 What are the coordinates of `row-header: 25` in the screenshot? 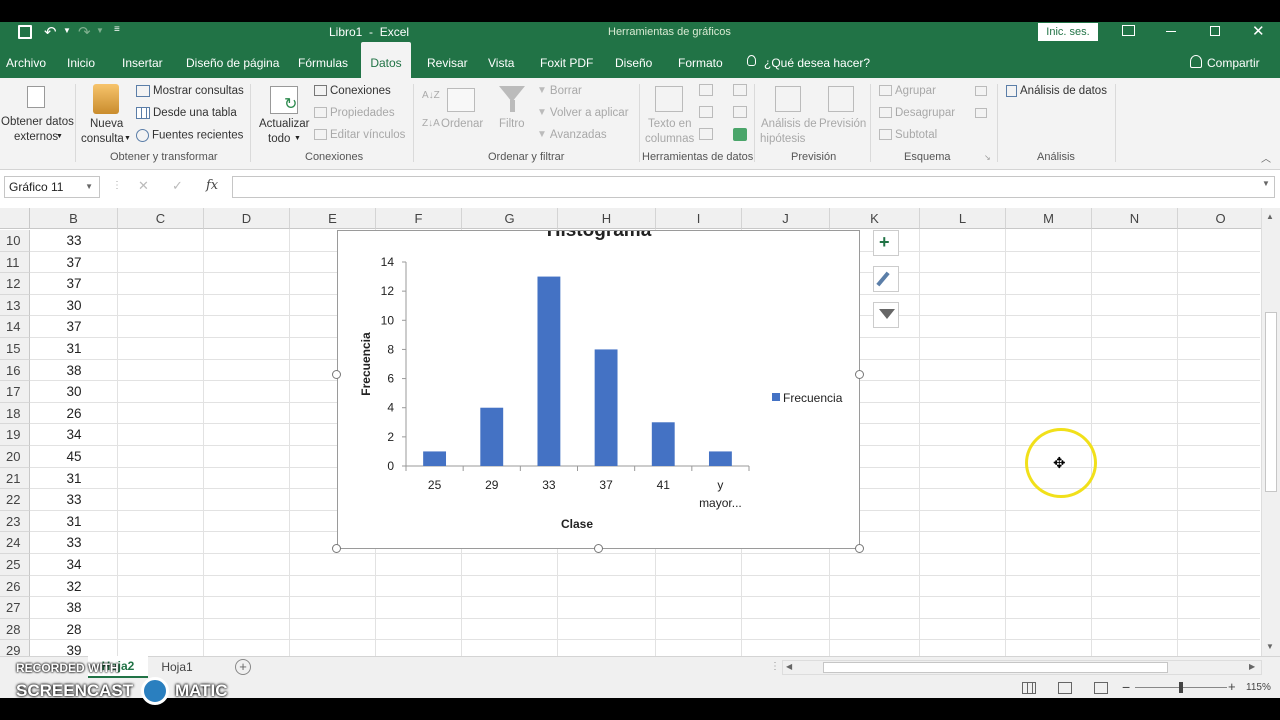 It's located at (15, 565).